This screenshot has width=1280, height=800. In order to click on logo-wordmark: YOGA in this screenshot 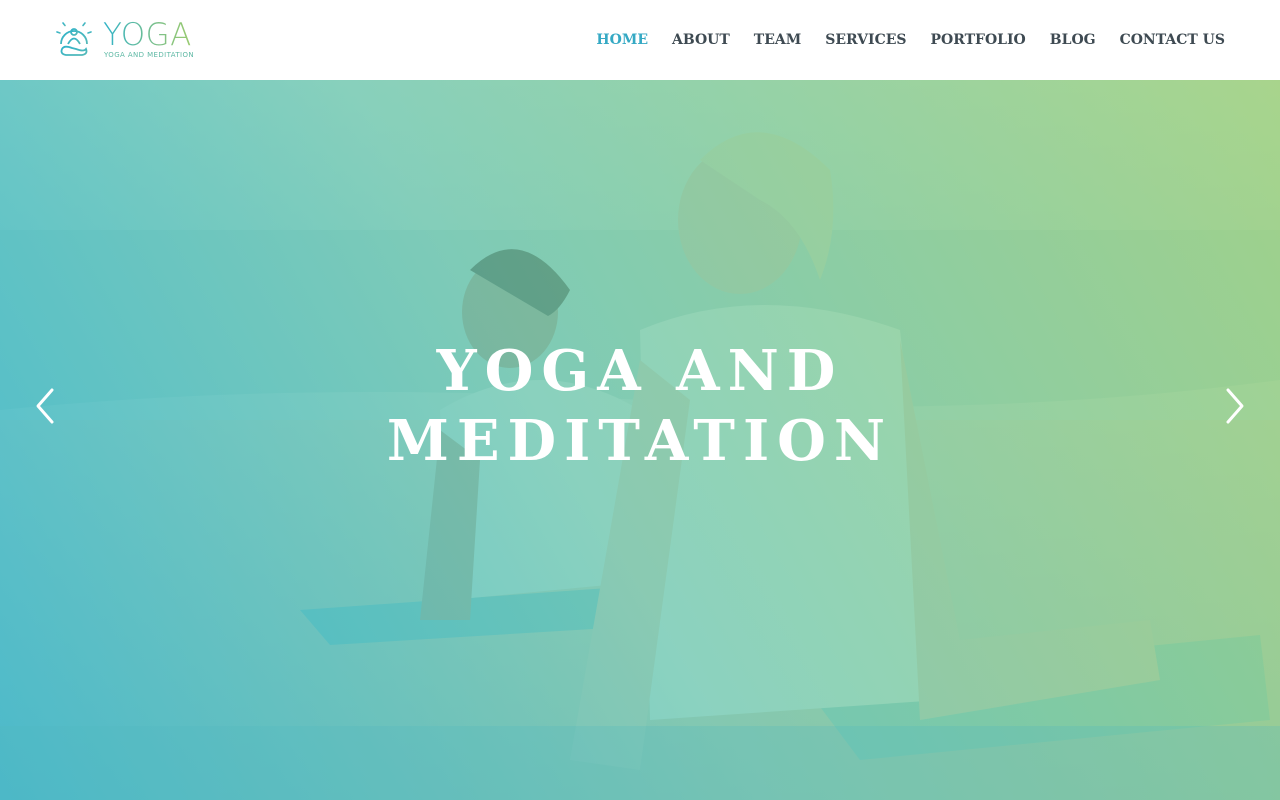, I will do `click(147, 35)`.